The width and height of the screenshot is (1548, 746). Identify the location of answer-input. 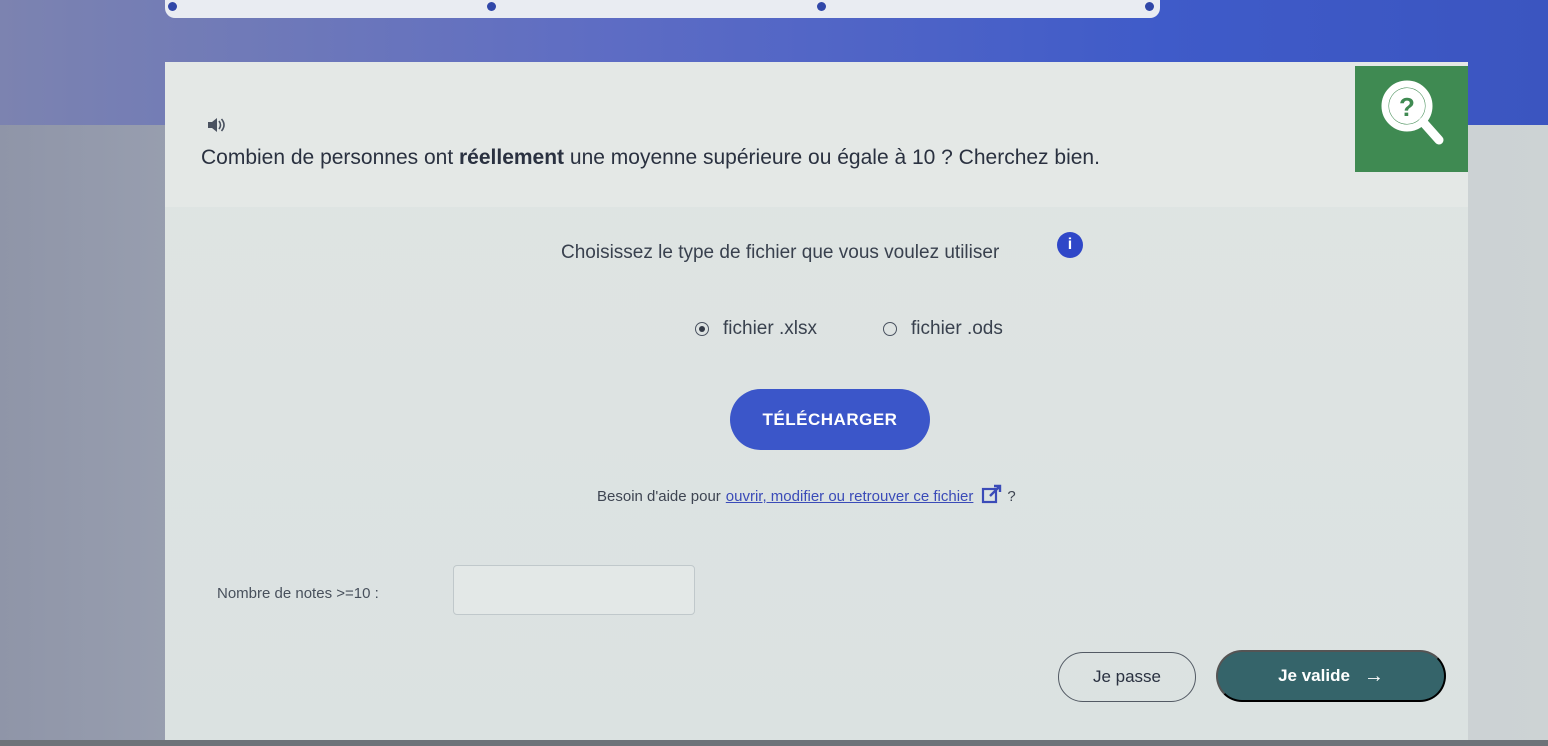
(574, 590).